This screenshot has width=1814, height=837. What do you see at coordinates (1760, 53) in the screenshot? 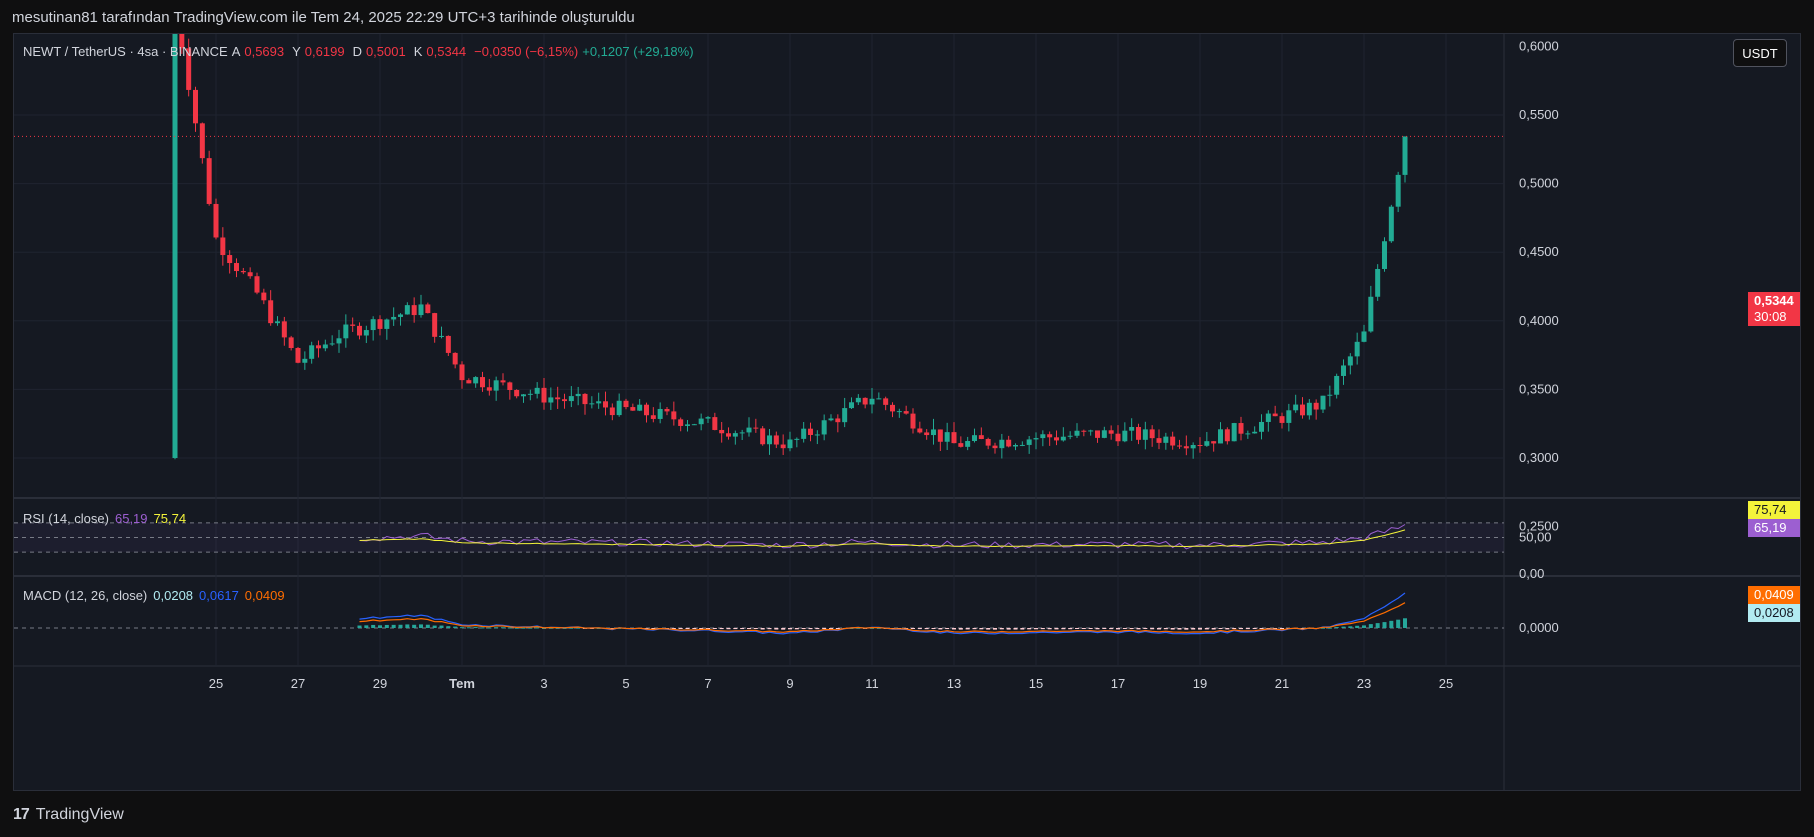
I see `currency-button: USDT` at bounding box center [1760, 53].